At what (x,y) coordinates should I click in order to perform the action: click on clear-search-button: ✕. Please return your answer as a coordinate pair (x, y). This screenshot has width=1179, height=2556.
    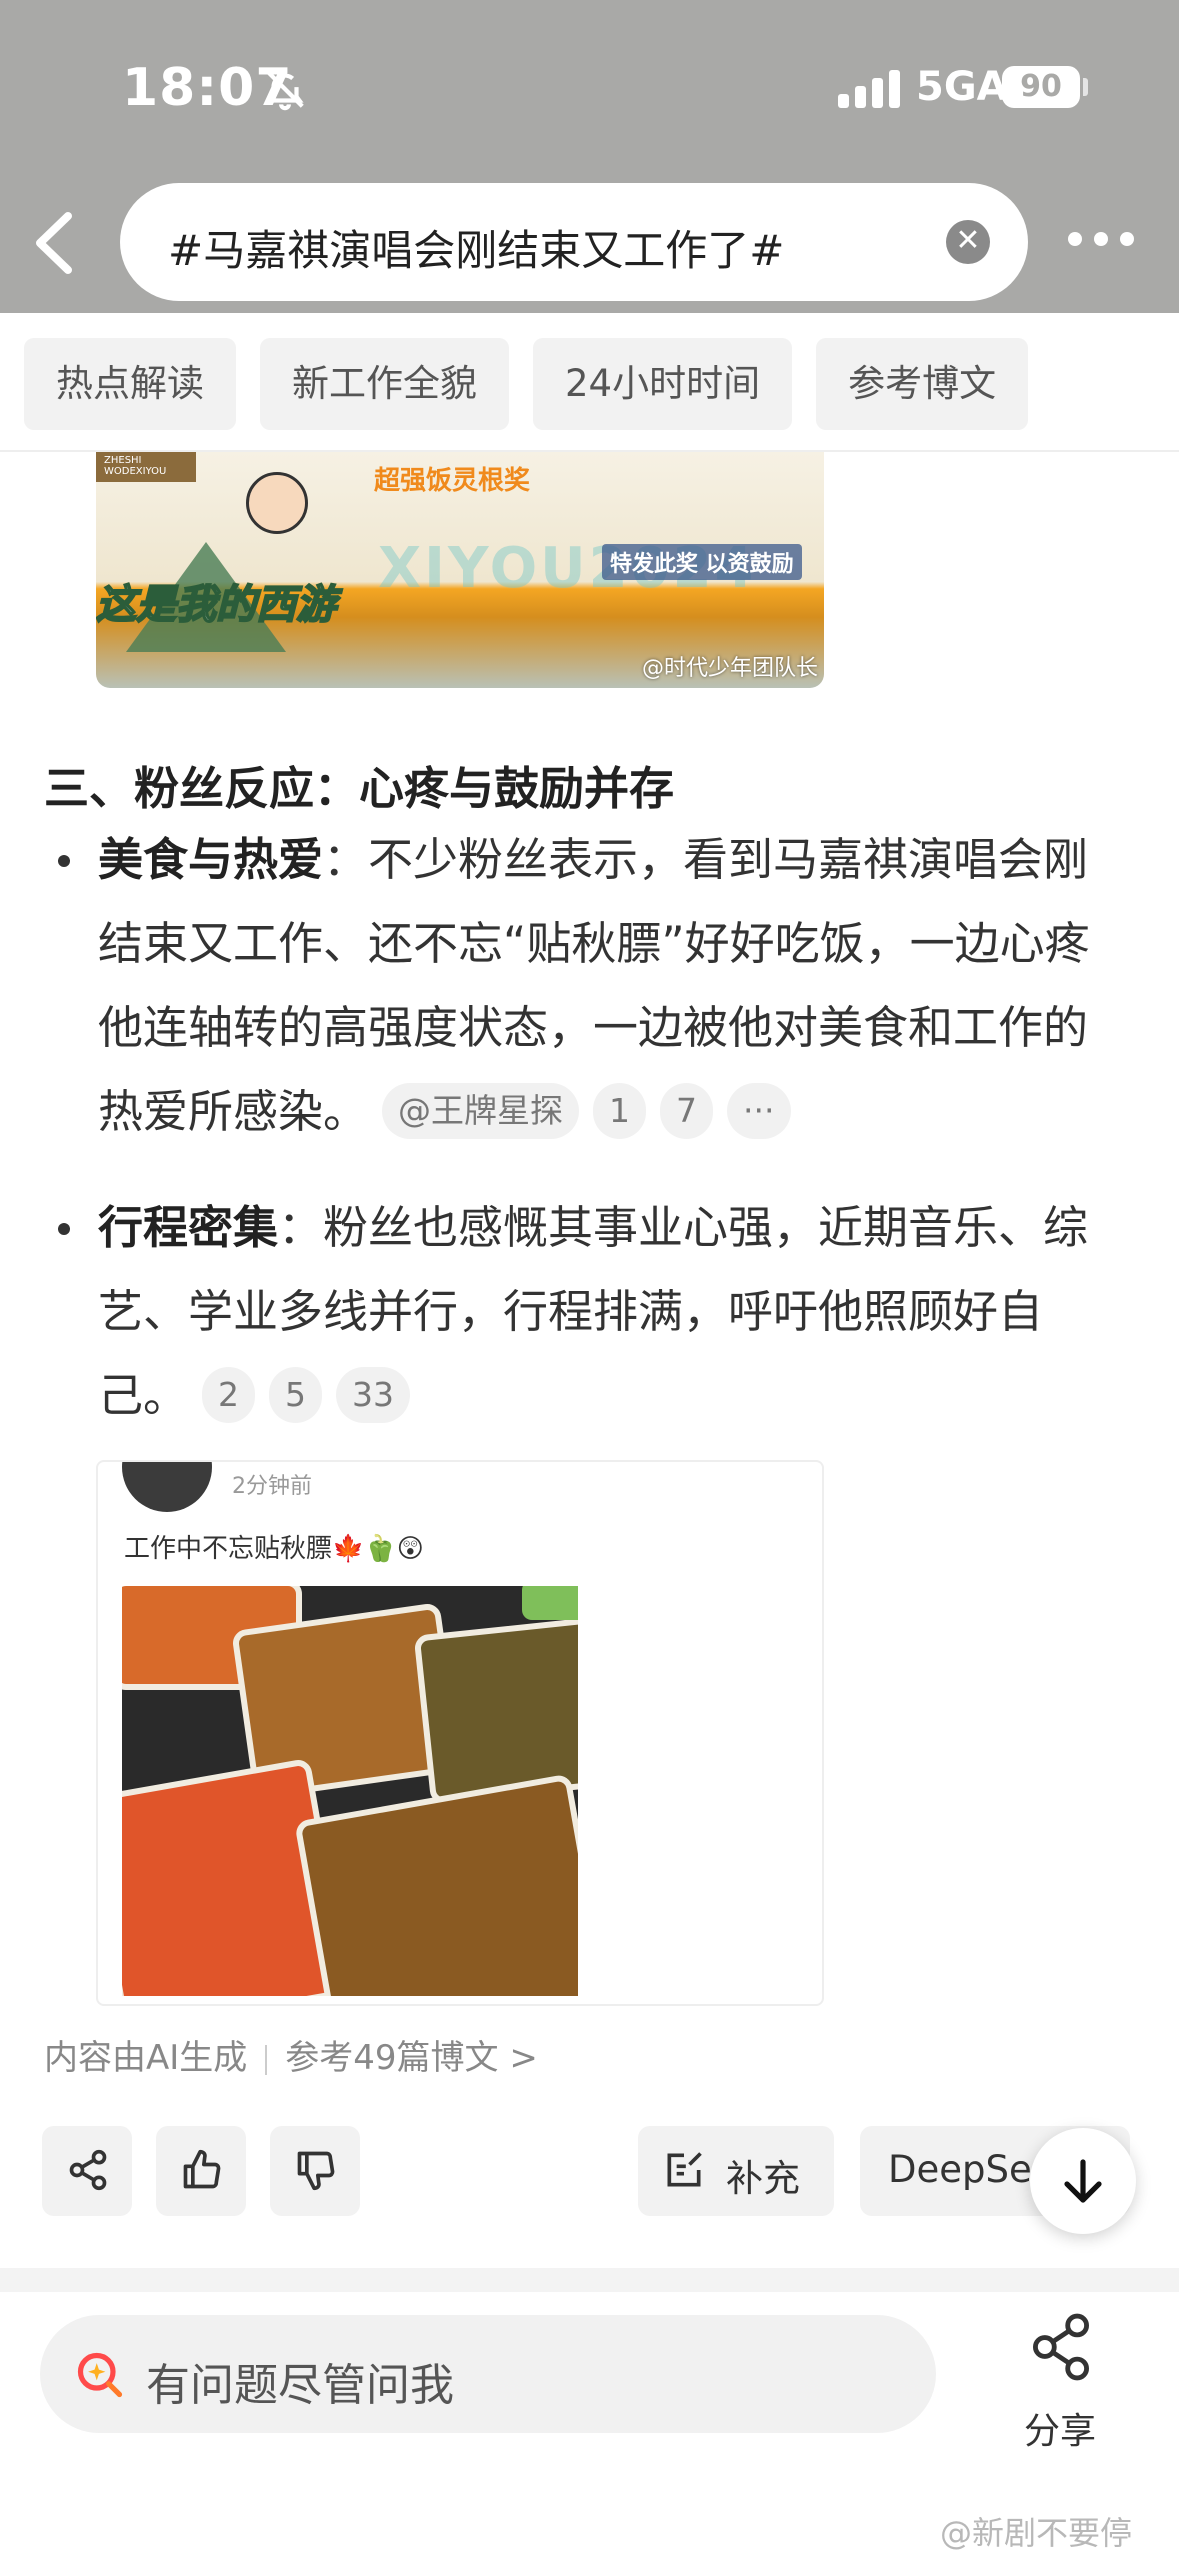
    Looking at the image, I should click on (968, 242).